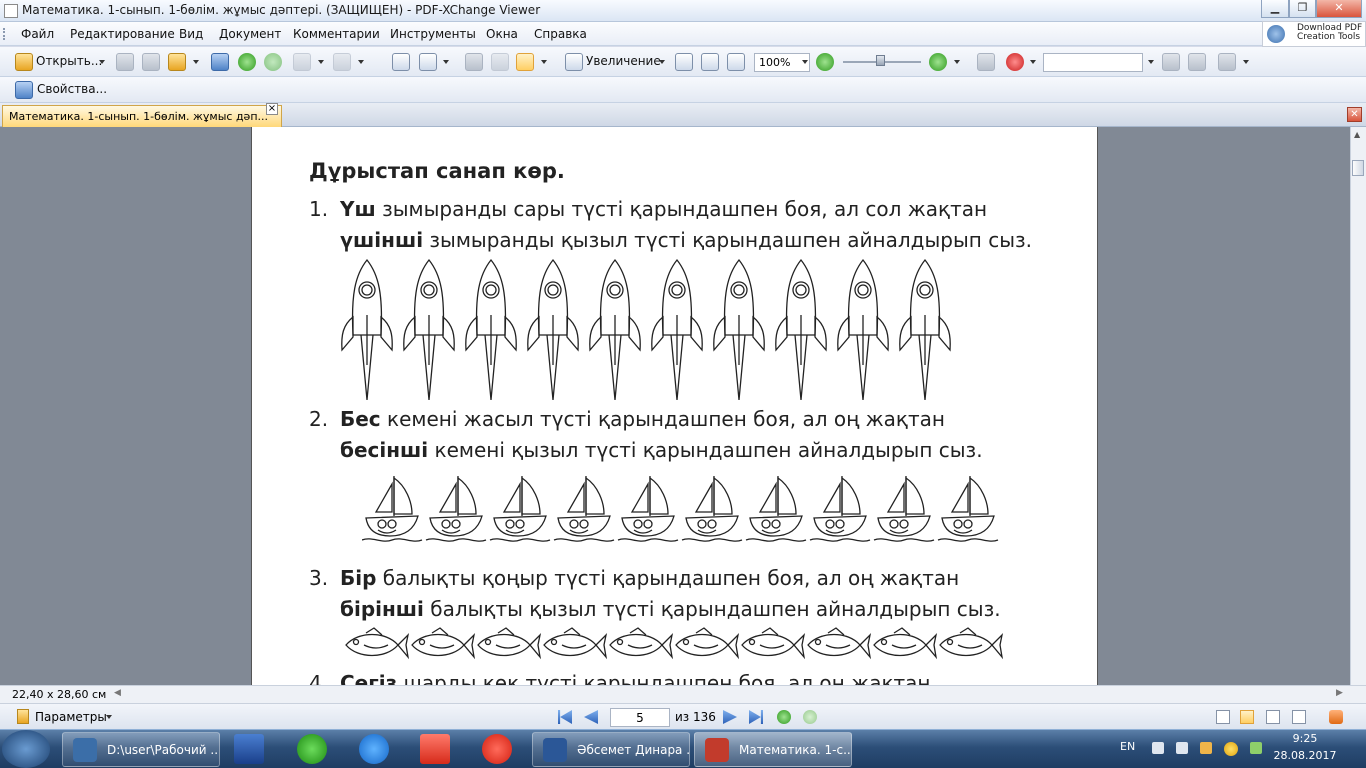  I want to click on fit-page-icon, so click(710, 62).